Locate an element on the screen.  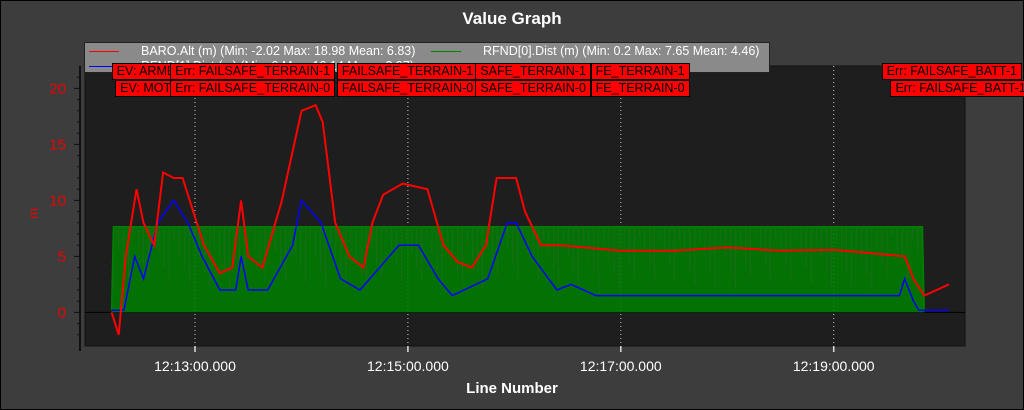
x-tick-label: 12:17:00.000 is located at coordinates (621, 366).